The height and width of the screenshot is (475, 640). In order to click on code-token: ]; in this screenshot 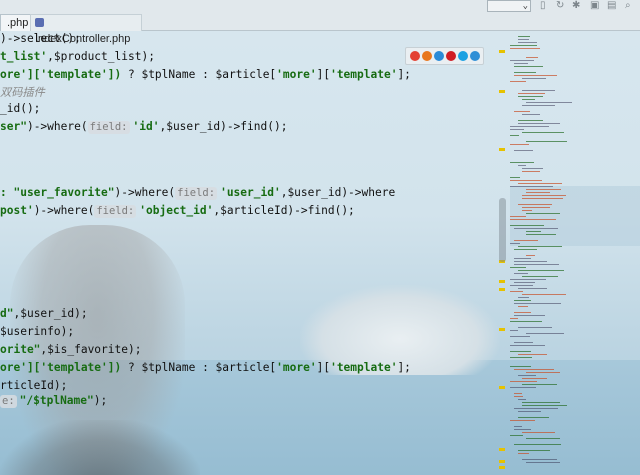, I will do `click(404, 367)`.